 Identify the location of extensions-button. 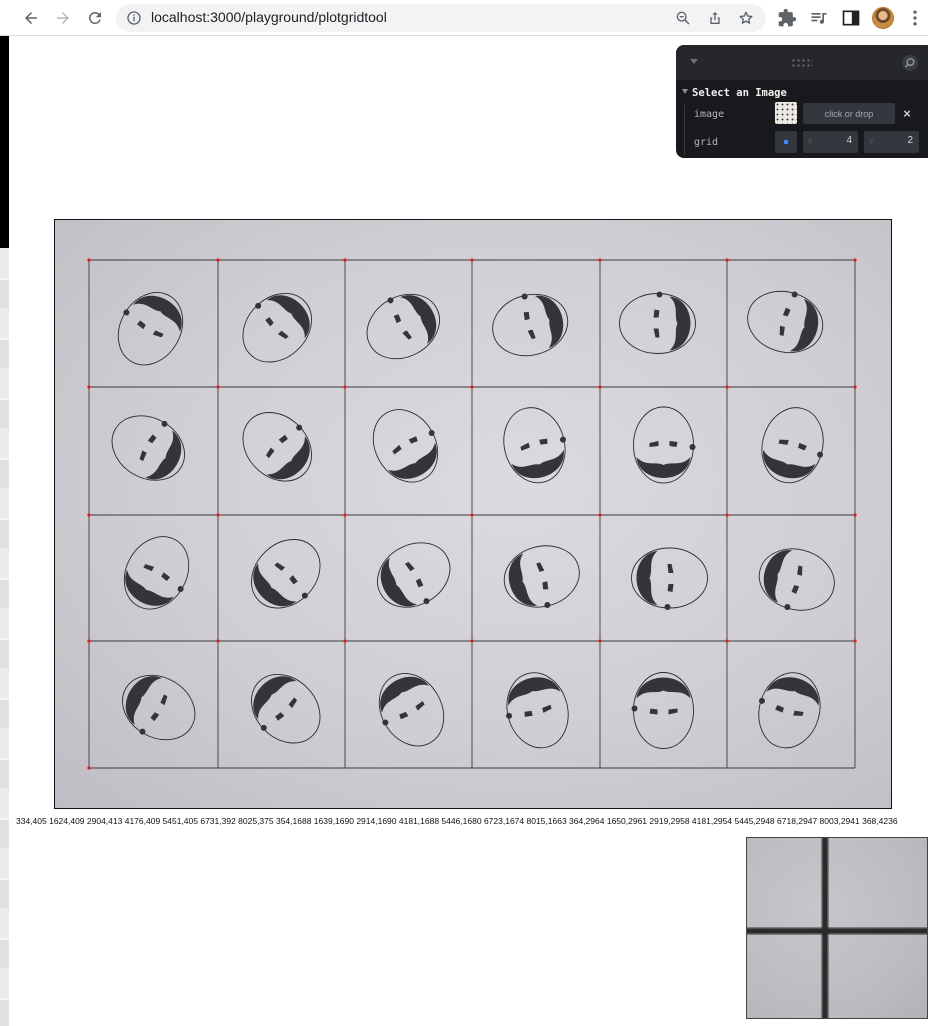
(787, 18).